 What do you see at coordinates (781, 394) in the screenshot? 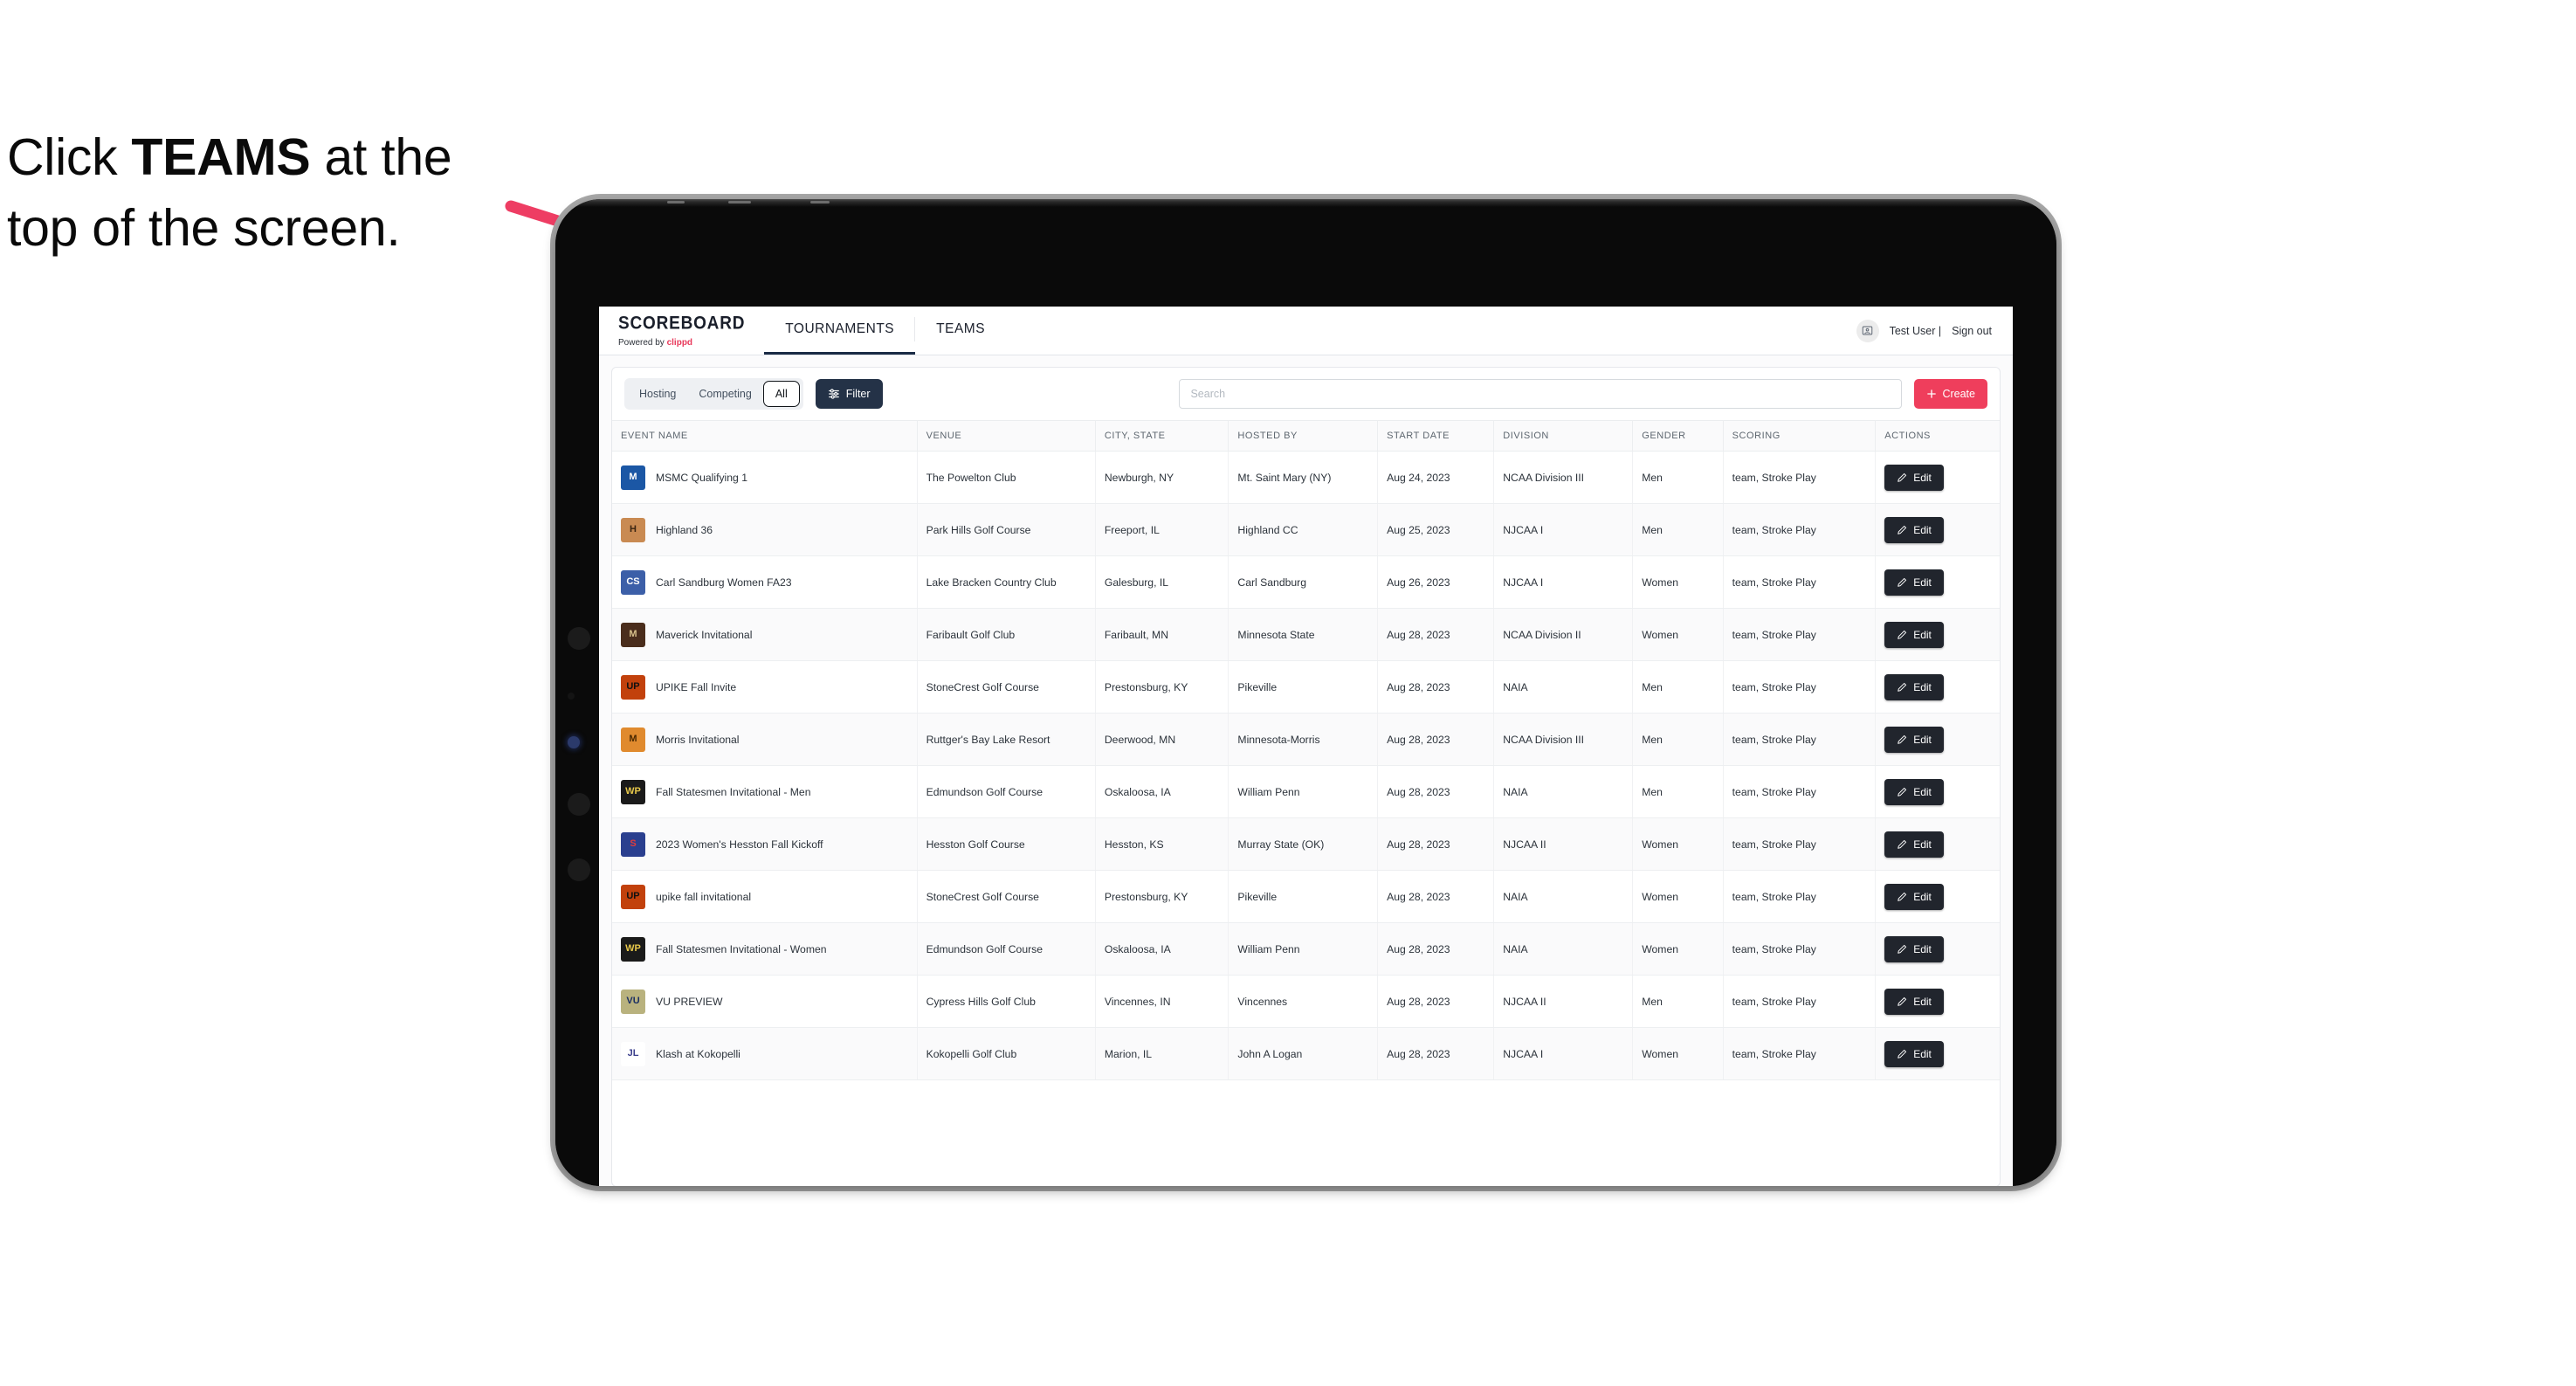
I see `segment-all: All` at bounding box center [781, 394].